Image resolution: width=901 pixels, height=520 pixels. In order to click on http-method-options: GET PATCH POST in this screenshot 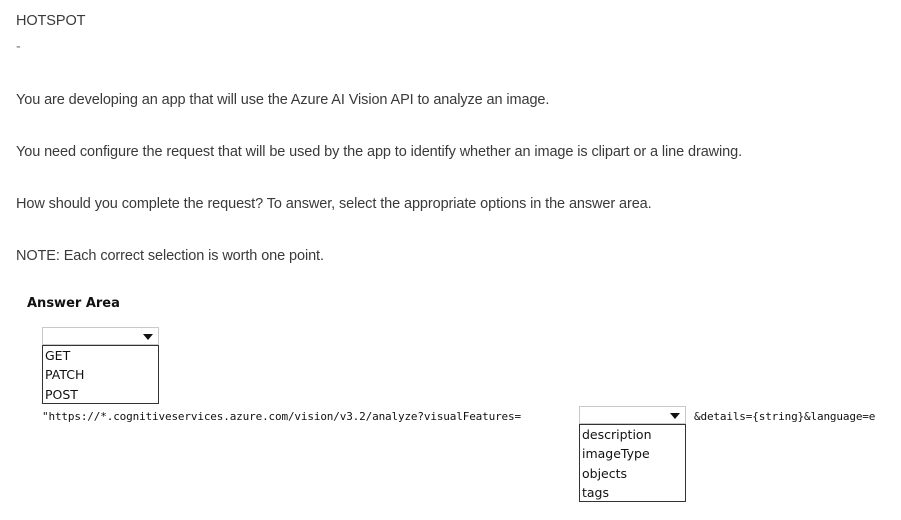, I will do `click(100, 374)`.